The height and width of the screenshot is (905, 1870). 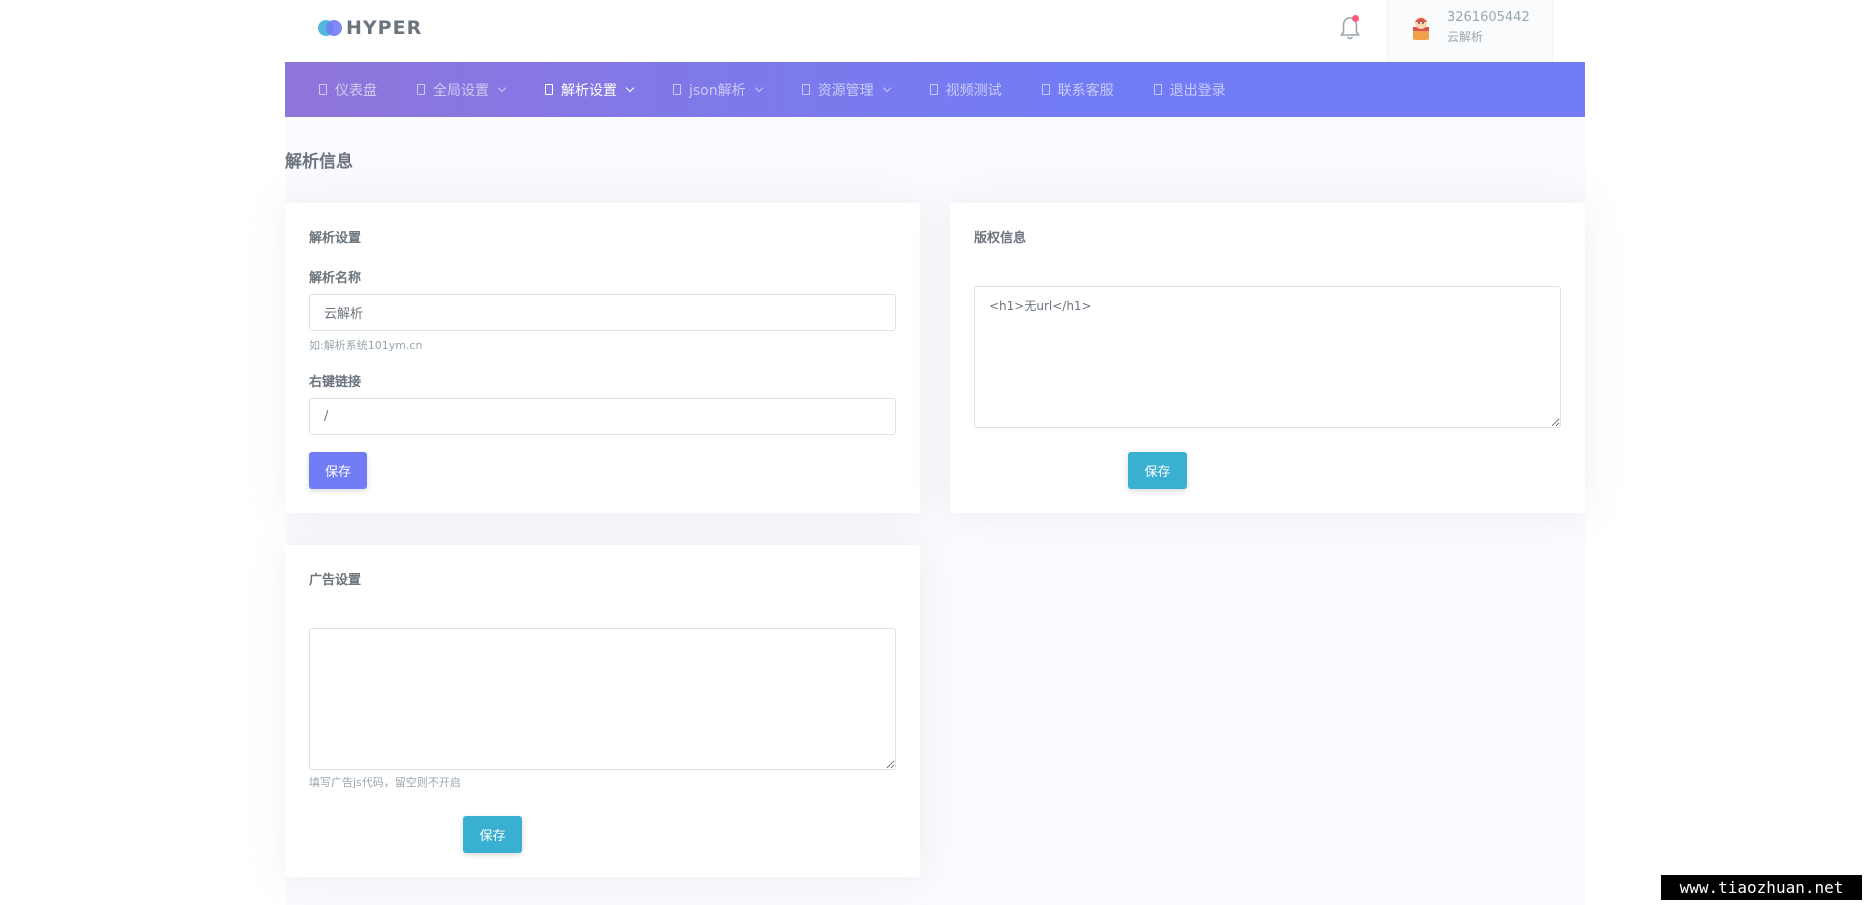 What do you see at coordinates (366, 345) in the screenshot?
I see `parse-name-help: 如:解析系统101ym.cn` at bounding box center [366, 345].